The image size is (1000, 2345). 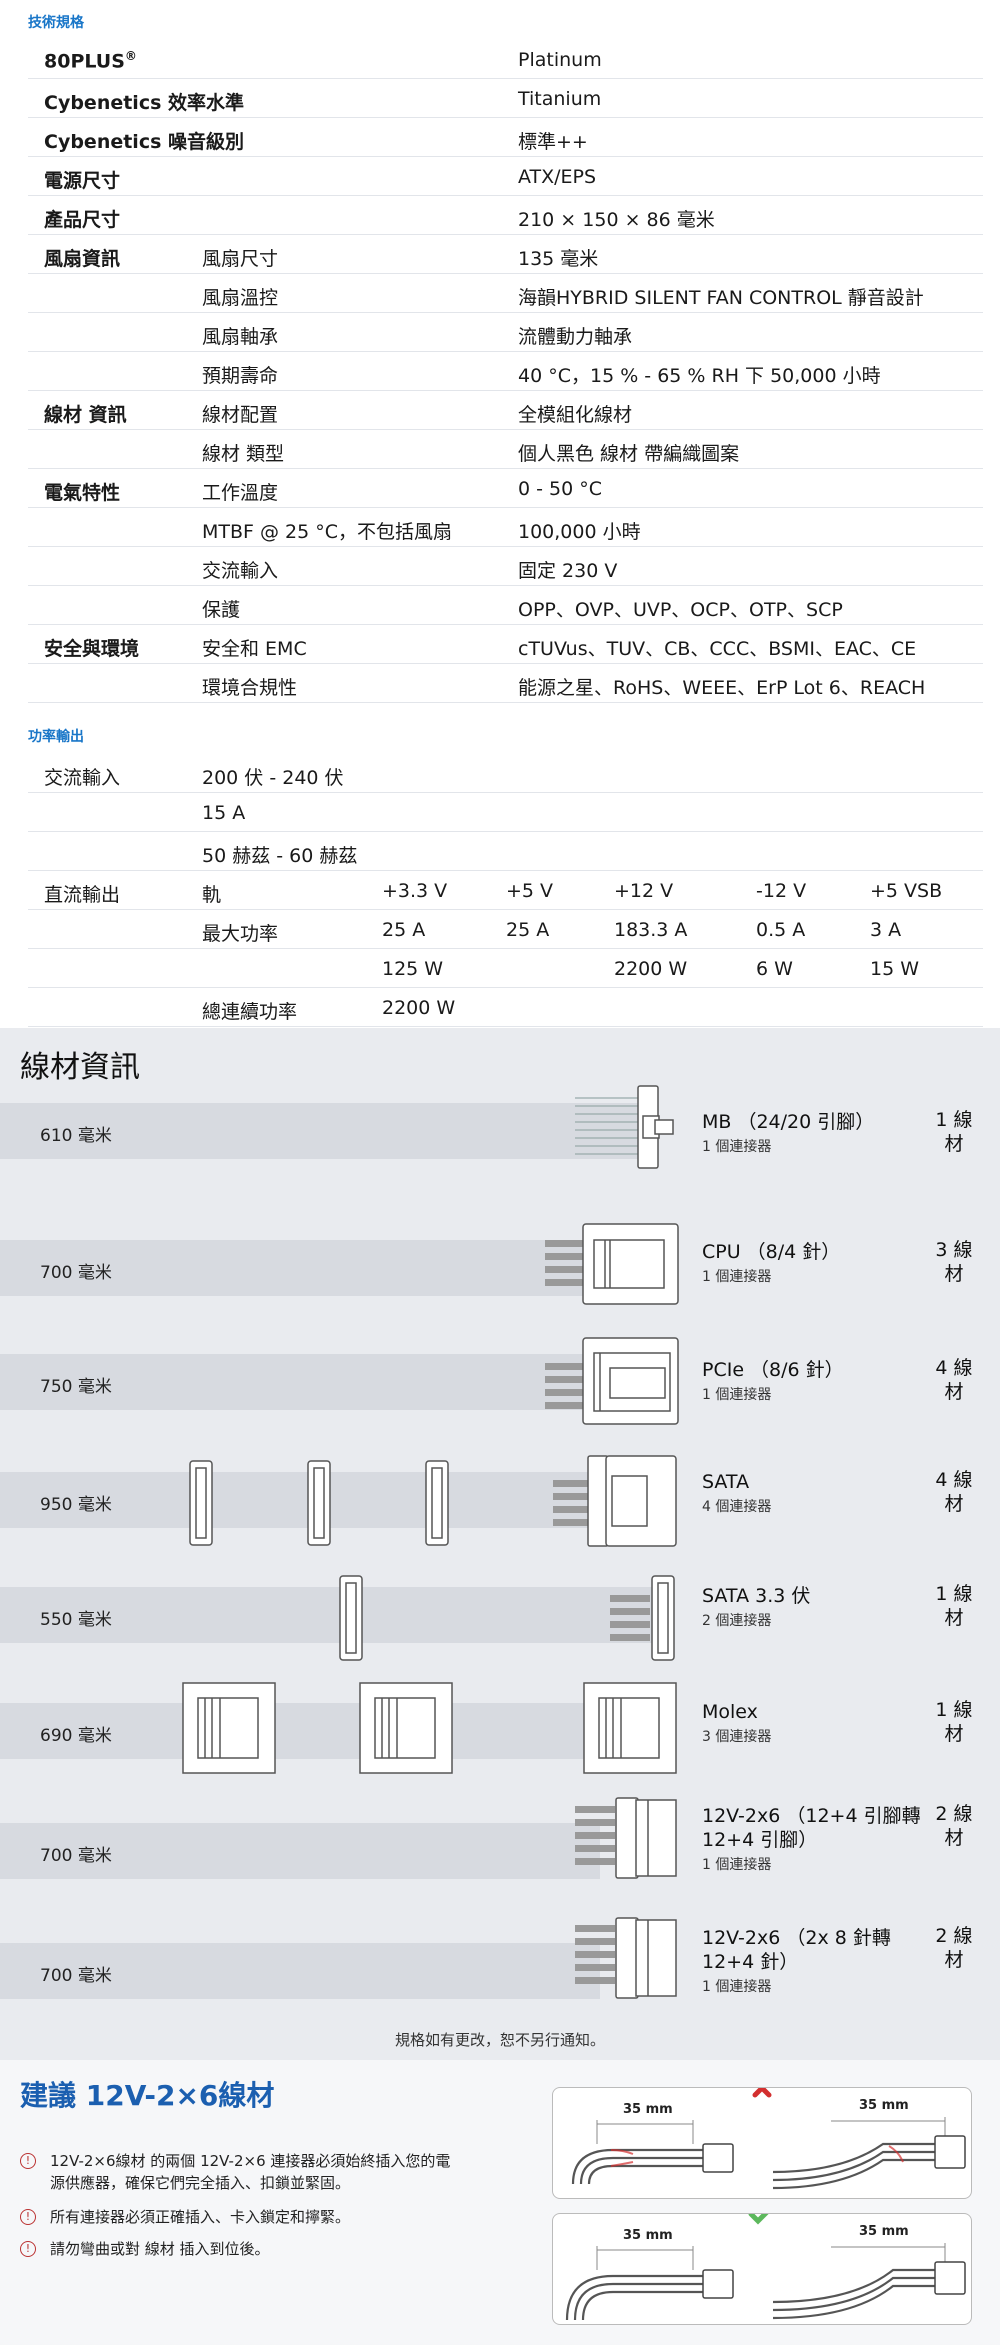 I want to click on spec-section-title: 技術規格, so click(x=56, y=23).